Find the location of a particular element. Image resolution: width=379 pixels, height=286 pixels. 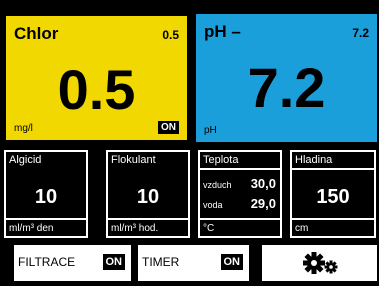

teplota-tile: Teplota vzduch 30,0 voda 29,0 °C is located at coordinates (240, 194).